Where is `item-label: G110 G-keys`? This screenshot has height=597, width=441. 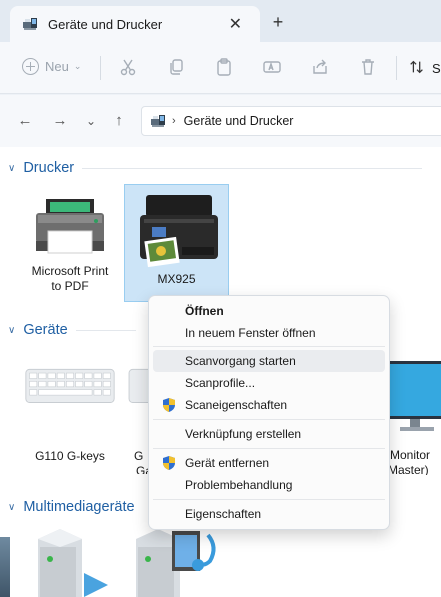 item-label: G110 G-keys is located at coordinates (70, 456).